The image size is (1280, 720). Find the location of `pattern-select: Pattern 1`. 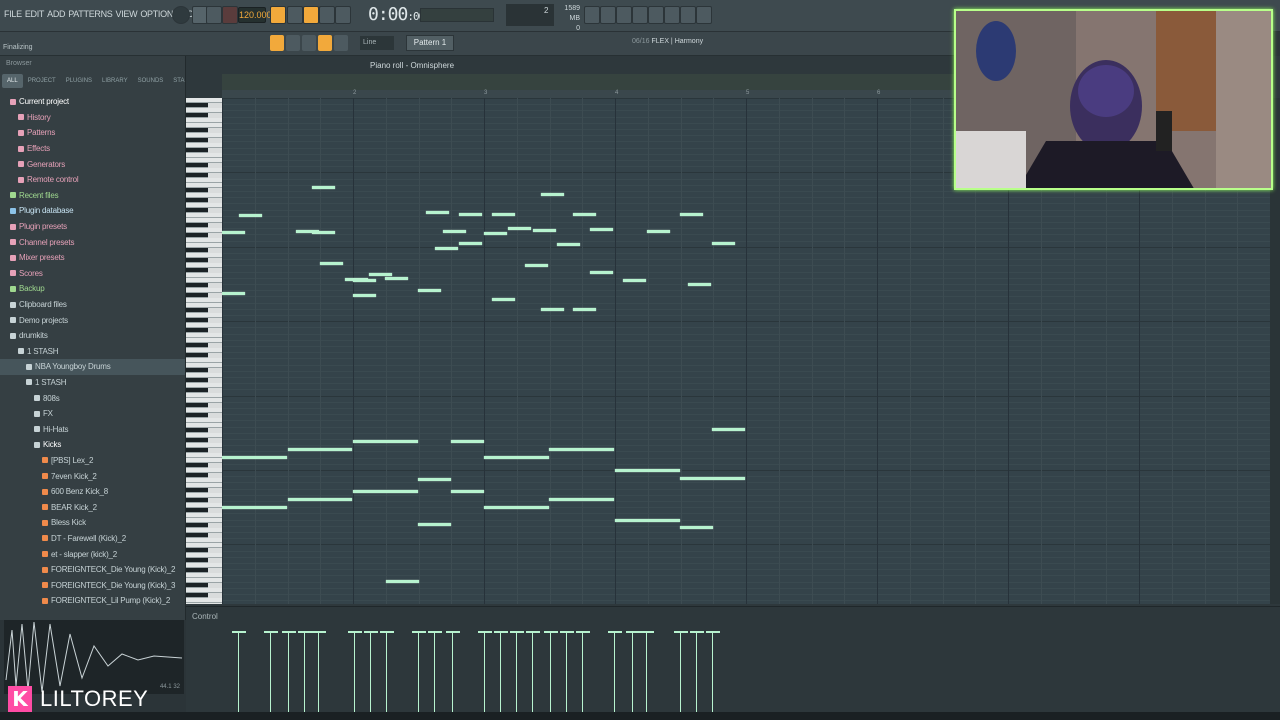

pattern-select: Pattern 1 is located at coordinates (430, 43).